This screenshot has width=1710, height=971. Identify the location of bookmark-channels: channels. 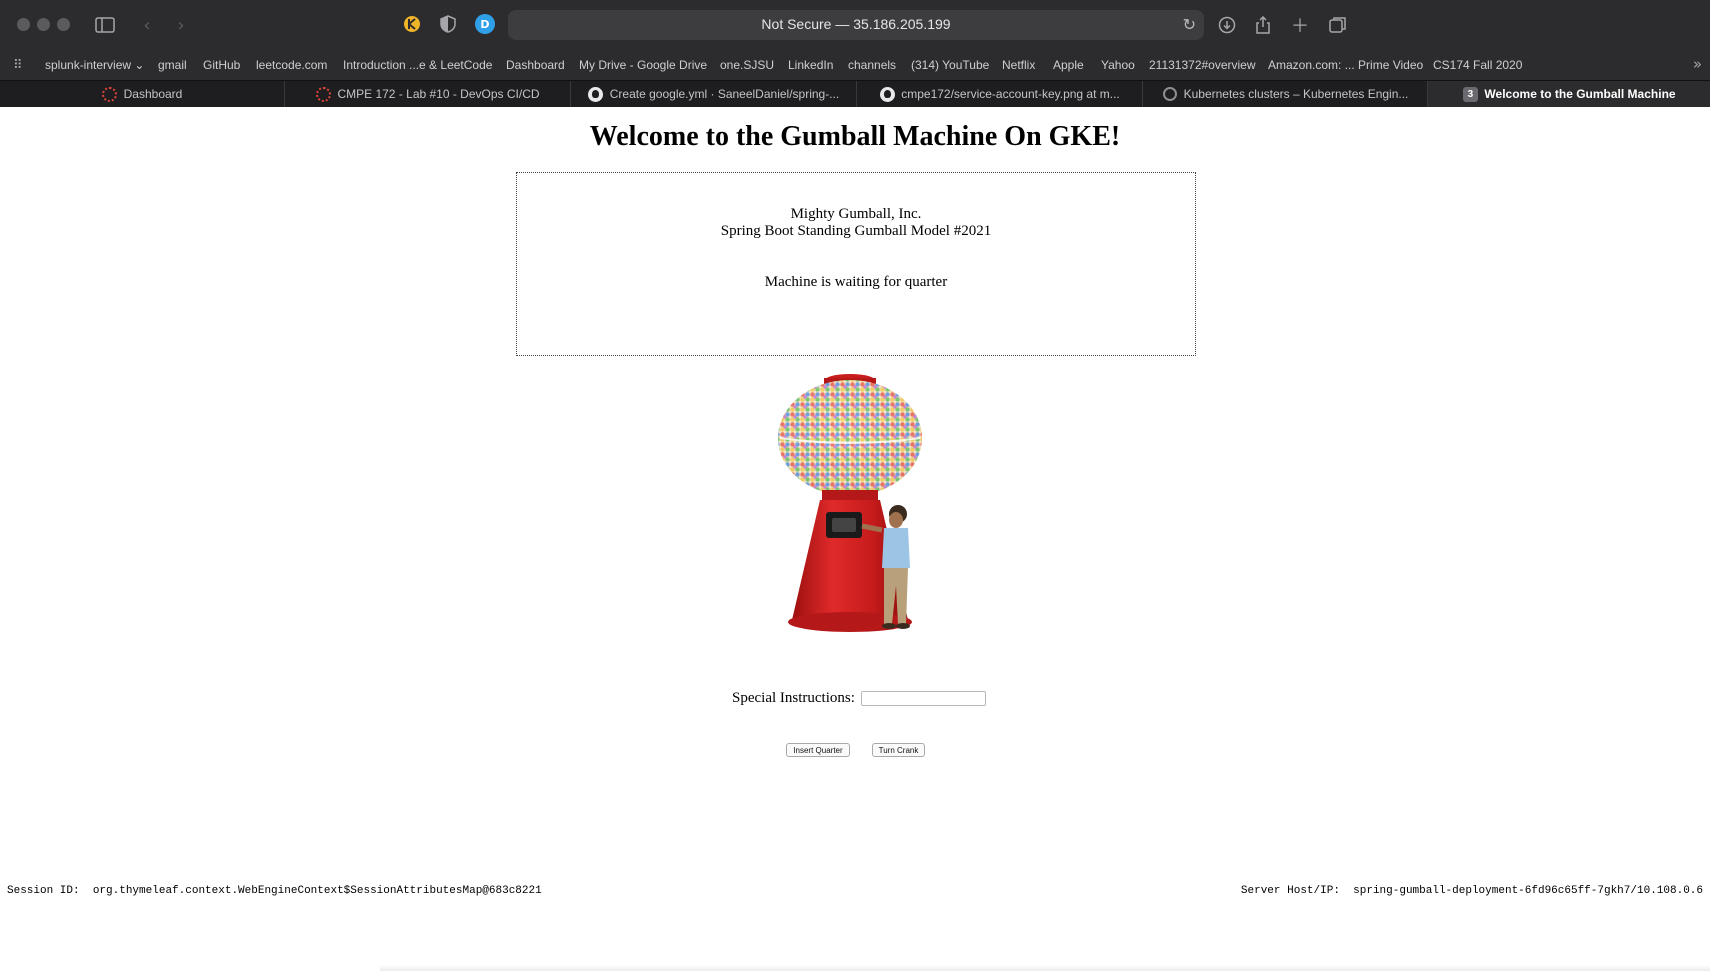
(872, 65).